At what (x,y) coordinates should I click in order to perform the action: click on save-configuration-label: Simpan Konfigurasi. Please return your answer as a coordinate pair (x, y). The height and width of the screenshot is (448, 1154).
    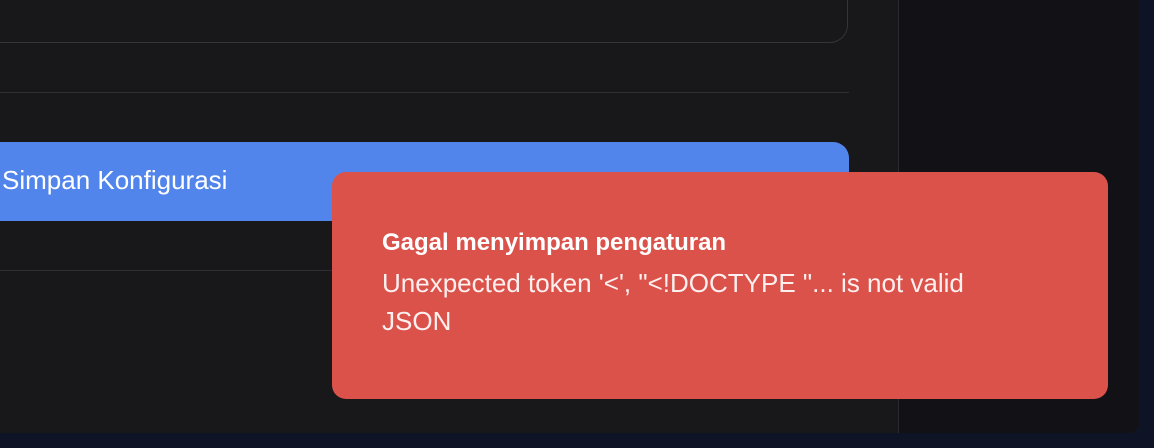
    Looking at the image, I should click on (115, 180).